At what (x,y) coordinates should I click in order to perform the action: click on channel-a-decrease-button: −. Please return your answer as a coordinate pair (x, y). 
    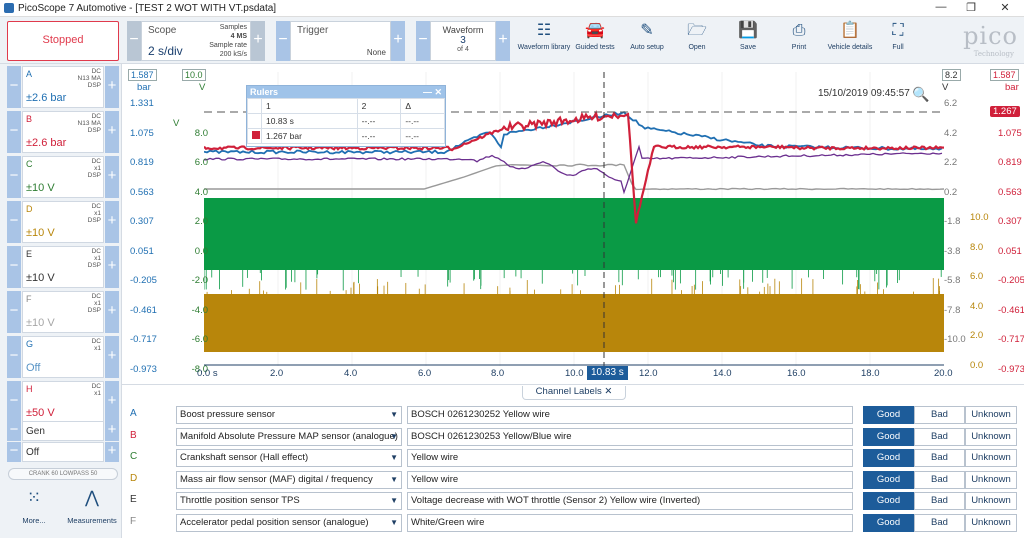
    Looking at the image, I should click on (14, 87).